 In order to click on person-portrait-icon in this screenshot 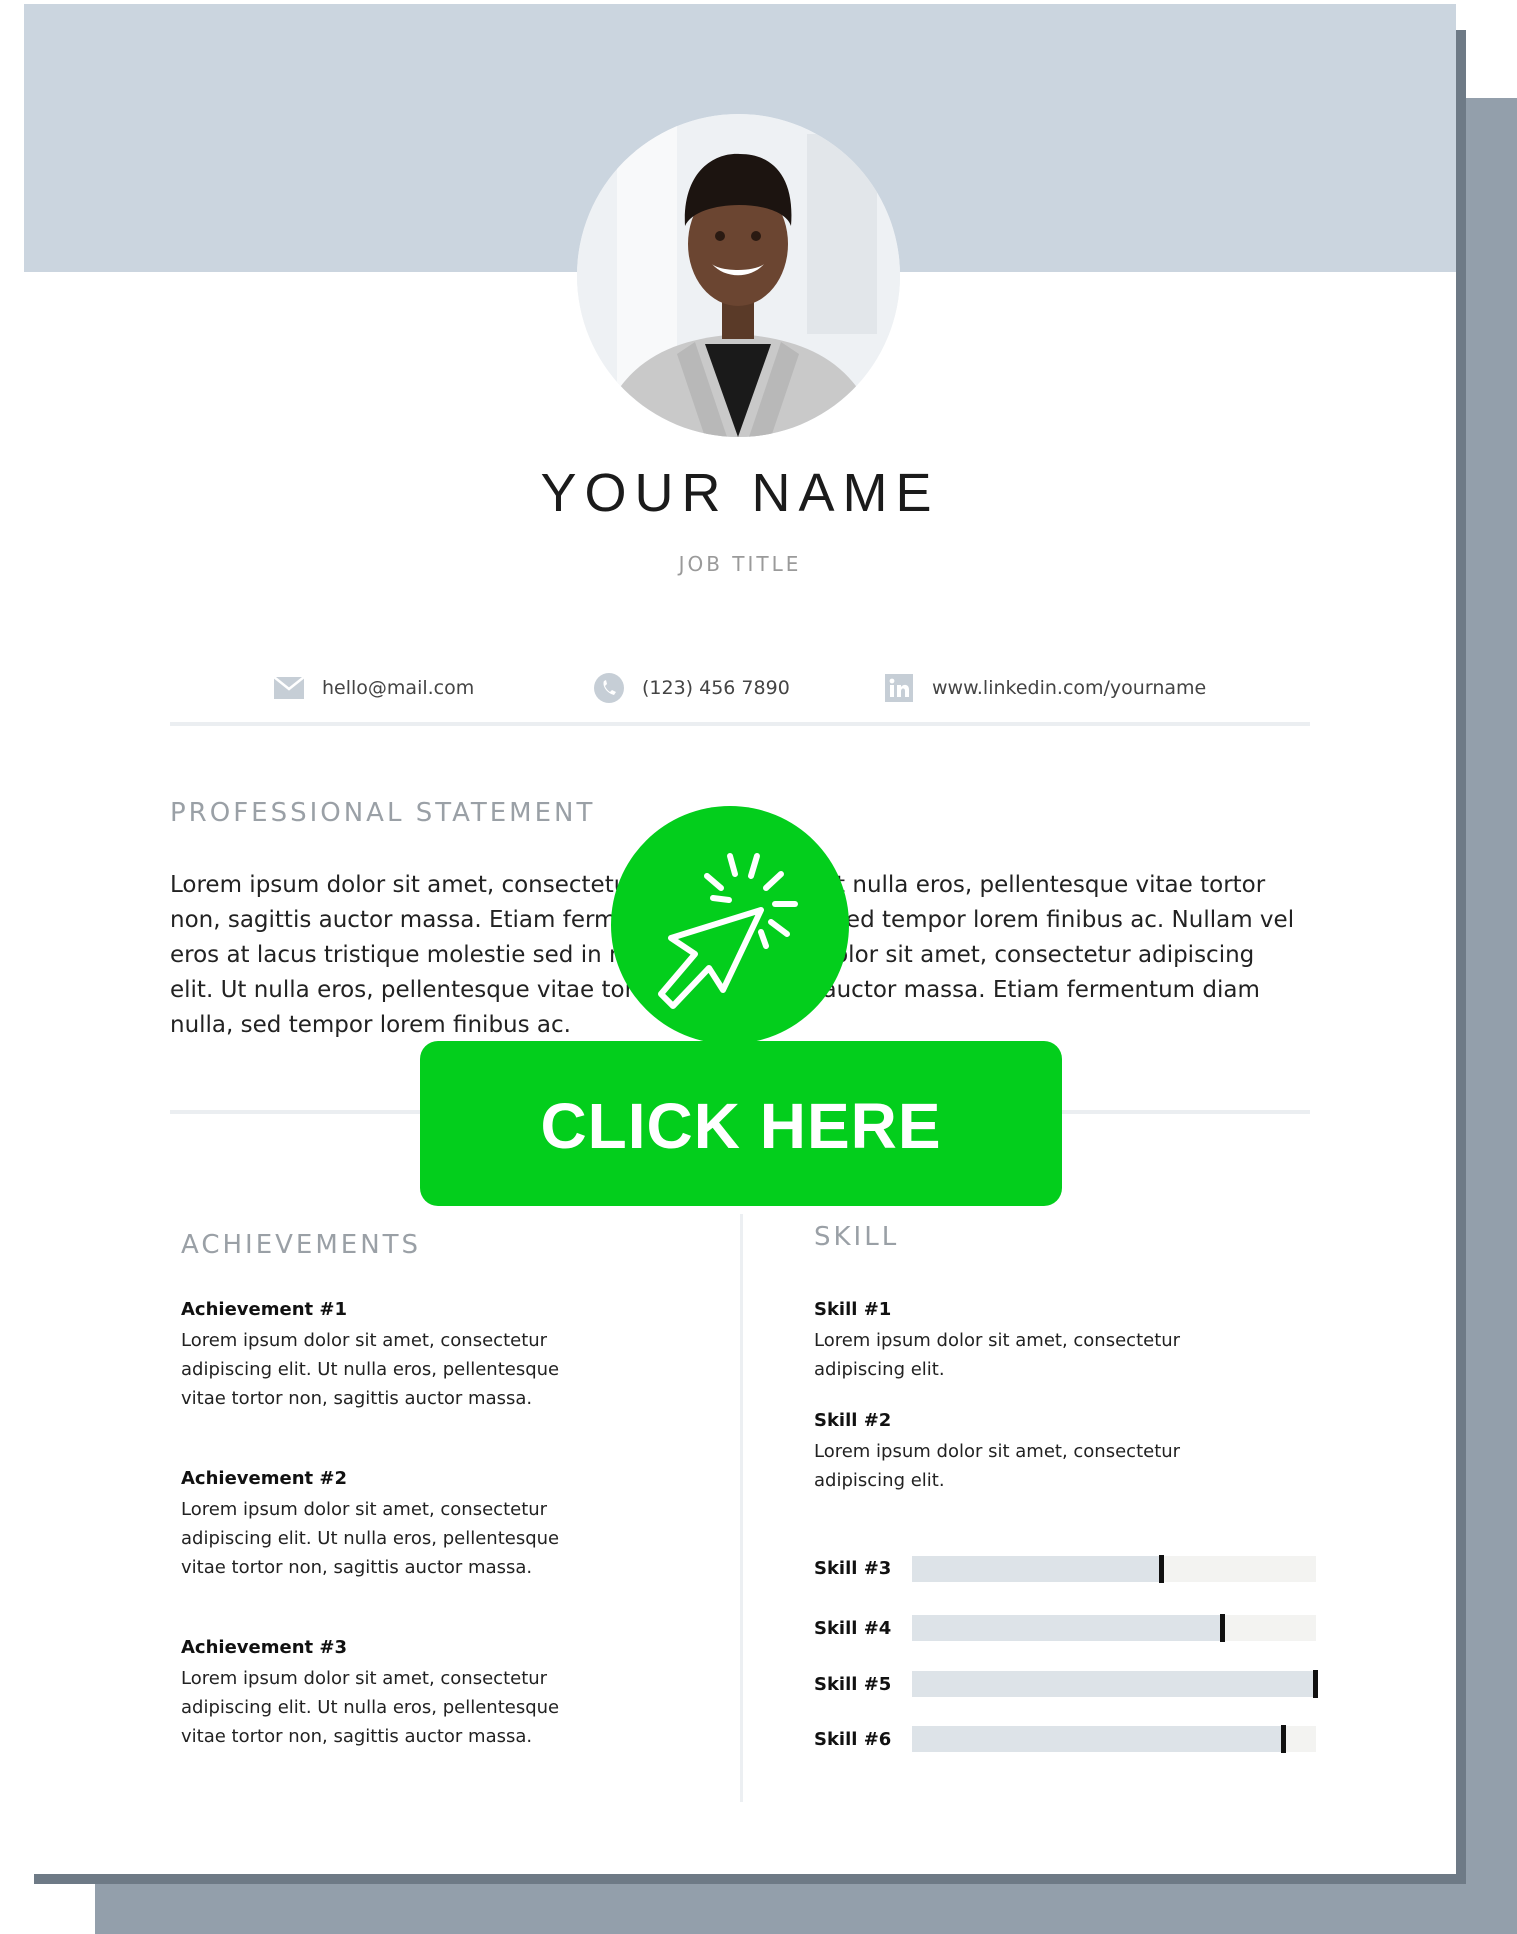, I will do `click(738, 275)`.